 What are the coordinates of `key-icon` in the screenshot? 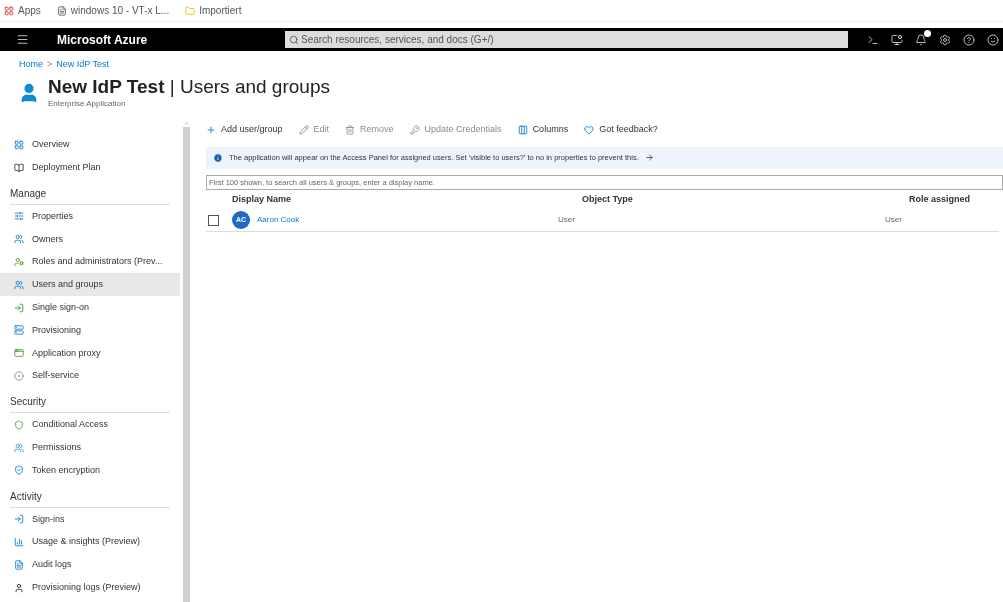 It's located at (414, 129).